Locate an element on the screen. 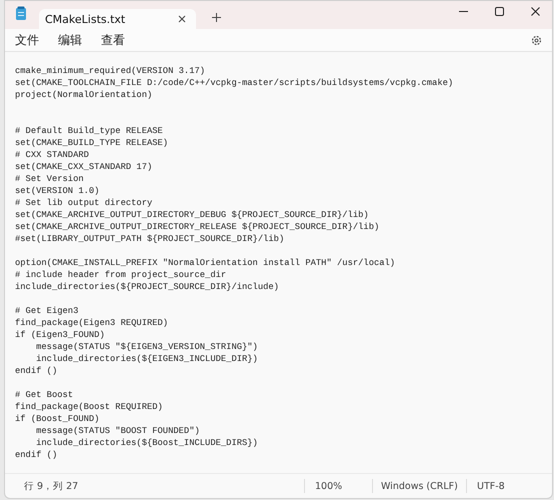 This screenshot has width=554, height=500. file-tab: CMakeLists.txt is located at coordinates (117, 19).